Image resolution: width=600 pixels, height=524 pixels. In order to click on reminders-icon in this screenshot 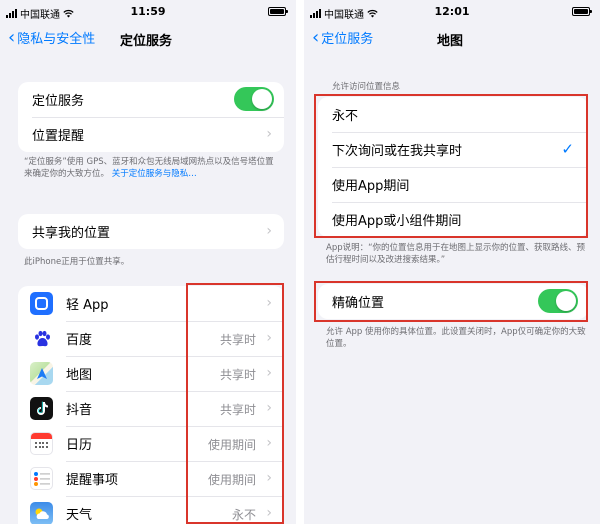, I will do `click(41, 478)`.